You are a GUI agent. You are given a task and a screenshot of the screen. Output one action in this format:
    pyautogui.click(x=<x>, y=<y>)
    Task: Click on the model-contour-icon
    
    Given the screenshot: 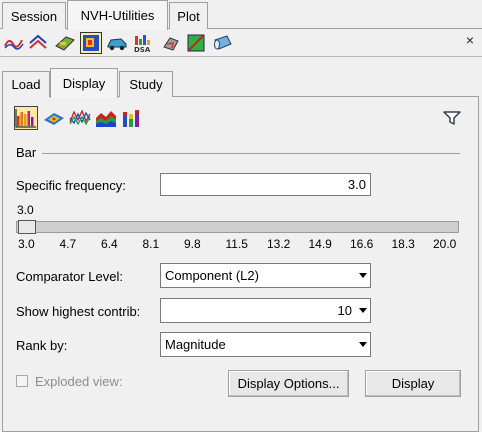 What is the action you would take?
    pyautogui.click(x=65, y=43)
    